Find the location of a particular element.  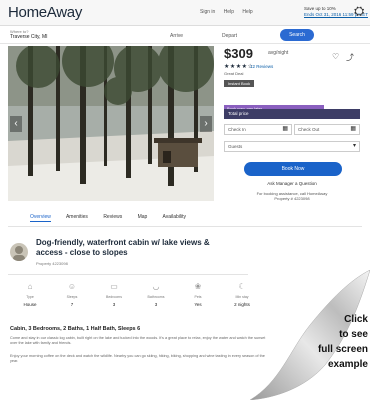

logo: HomeAway is located at coordinates (45, 12).